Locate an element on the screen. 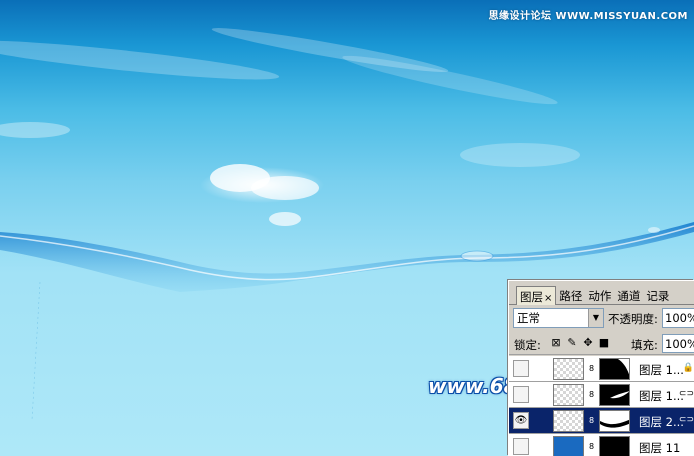 This screenshot has height=456, width=694. layer-row-selected: 👁 8 图层 2... ⊂⊃ is located at coordinates (601, 421).